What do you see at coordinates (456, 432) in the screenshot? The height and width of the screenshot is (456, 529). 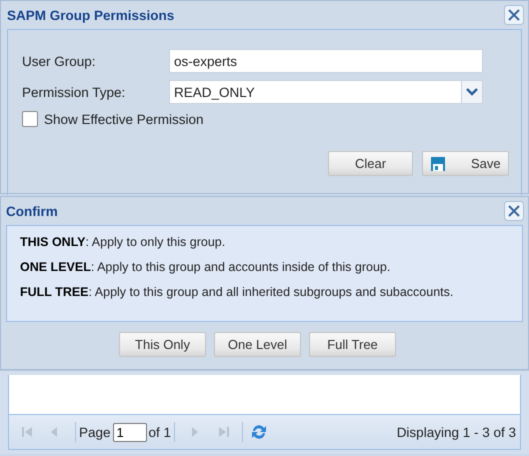 I see `status-text: Displaying 1 - 3 of 3` at bounding box center [456, 432].